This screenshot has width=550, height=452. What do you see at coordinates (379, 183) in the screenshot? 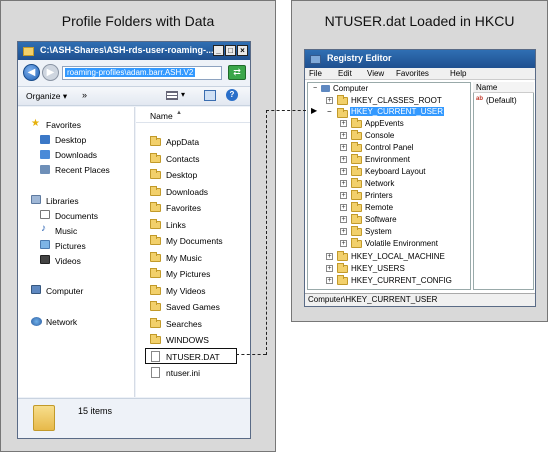
I see `registry-key: Network` at bounding box center [379, 183].